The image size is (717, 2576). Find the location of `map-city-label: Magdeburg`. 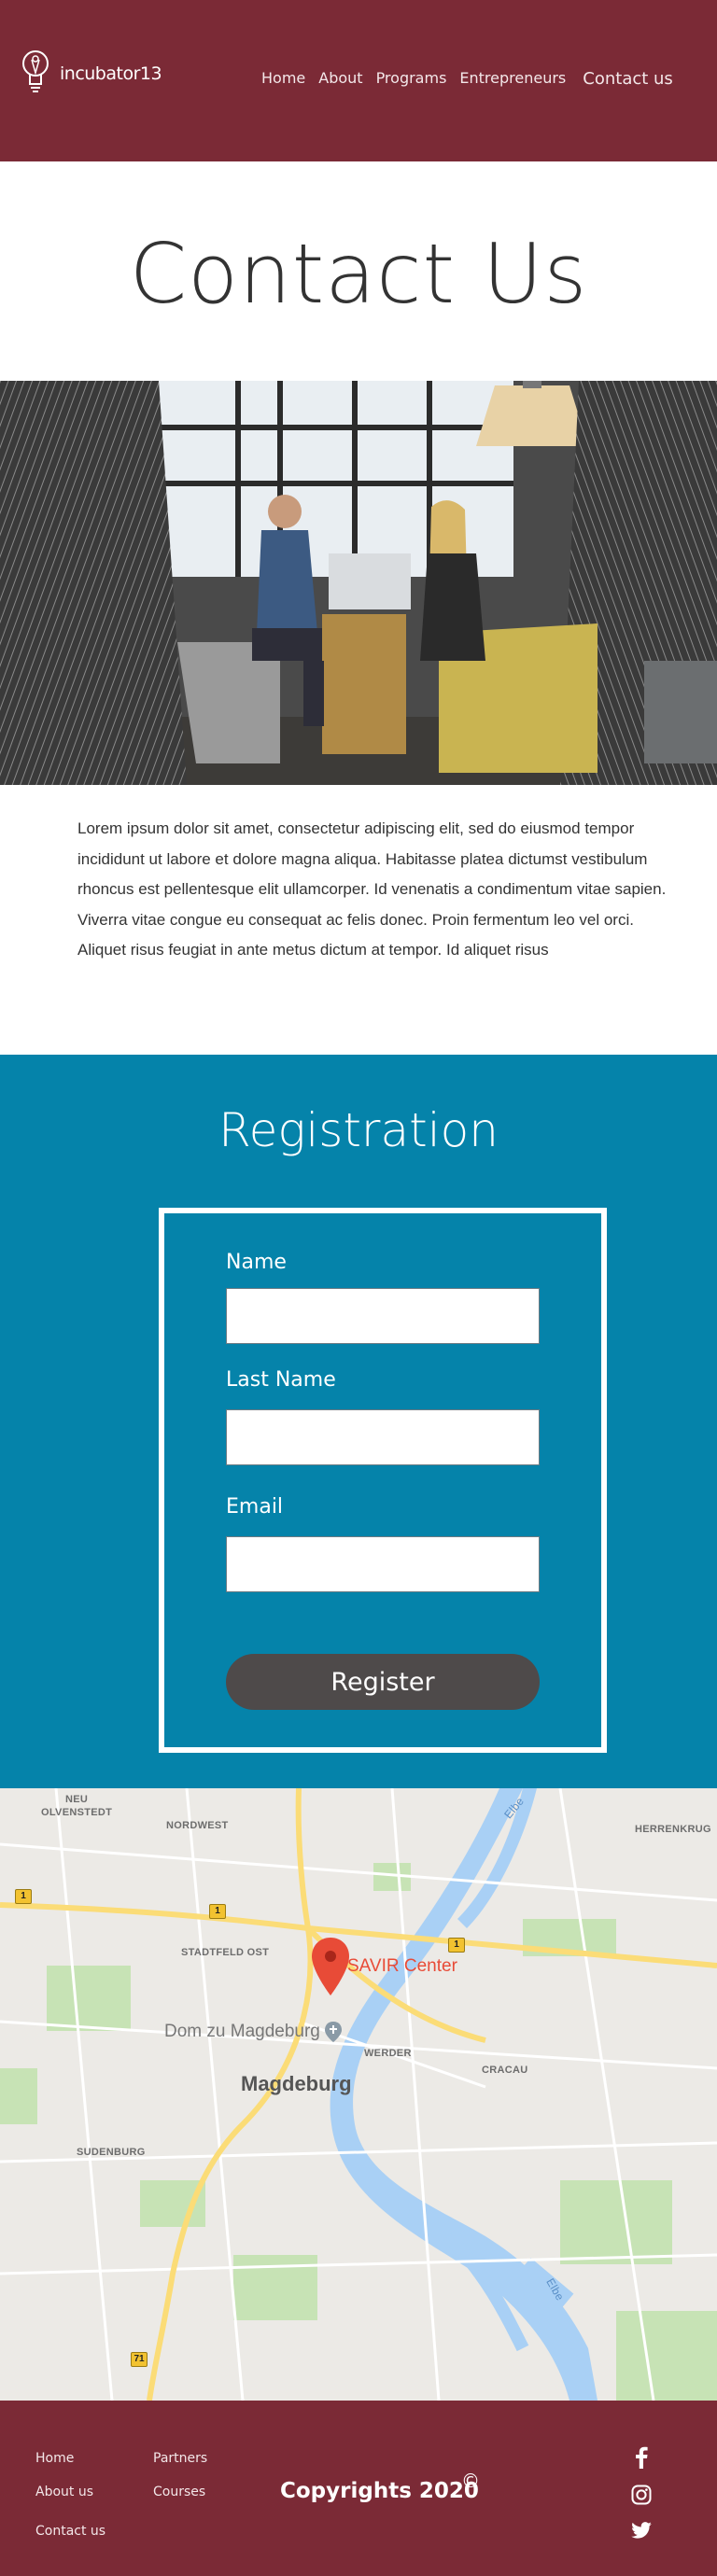

map-city-label: Magdeburg is located at coordinates (296, 2083).